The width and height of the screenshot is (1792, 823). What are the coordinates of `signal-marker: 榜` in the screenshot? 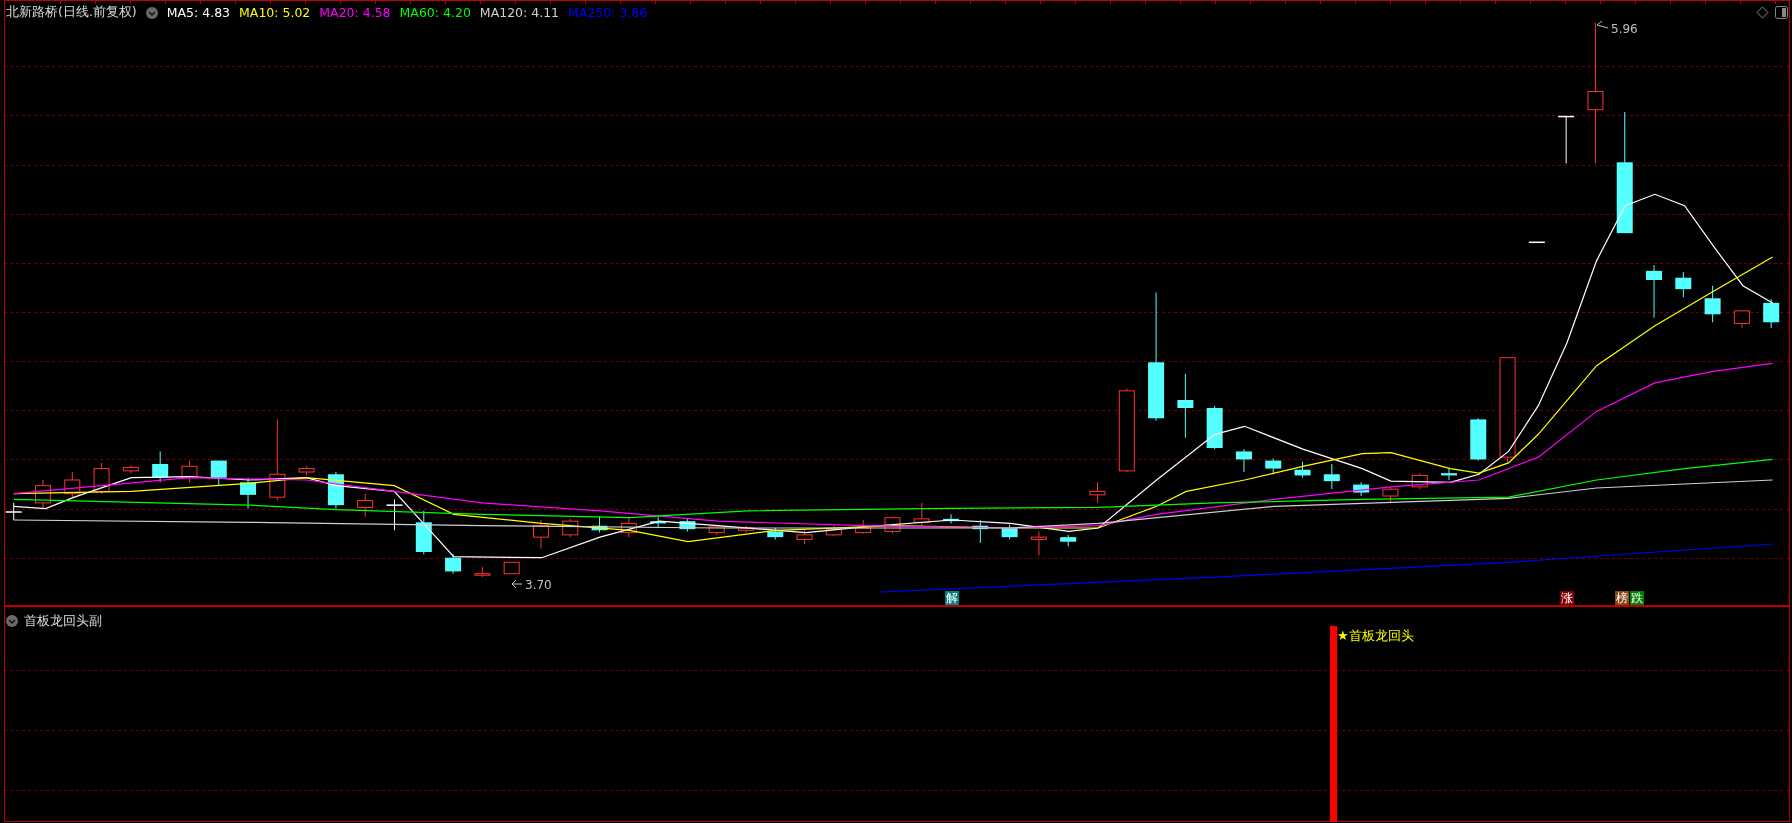 It's located at (1621, 597).